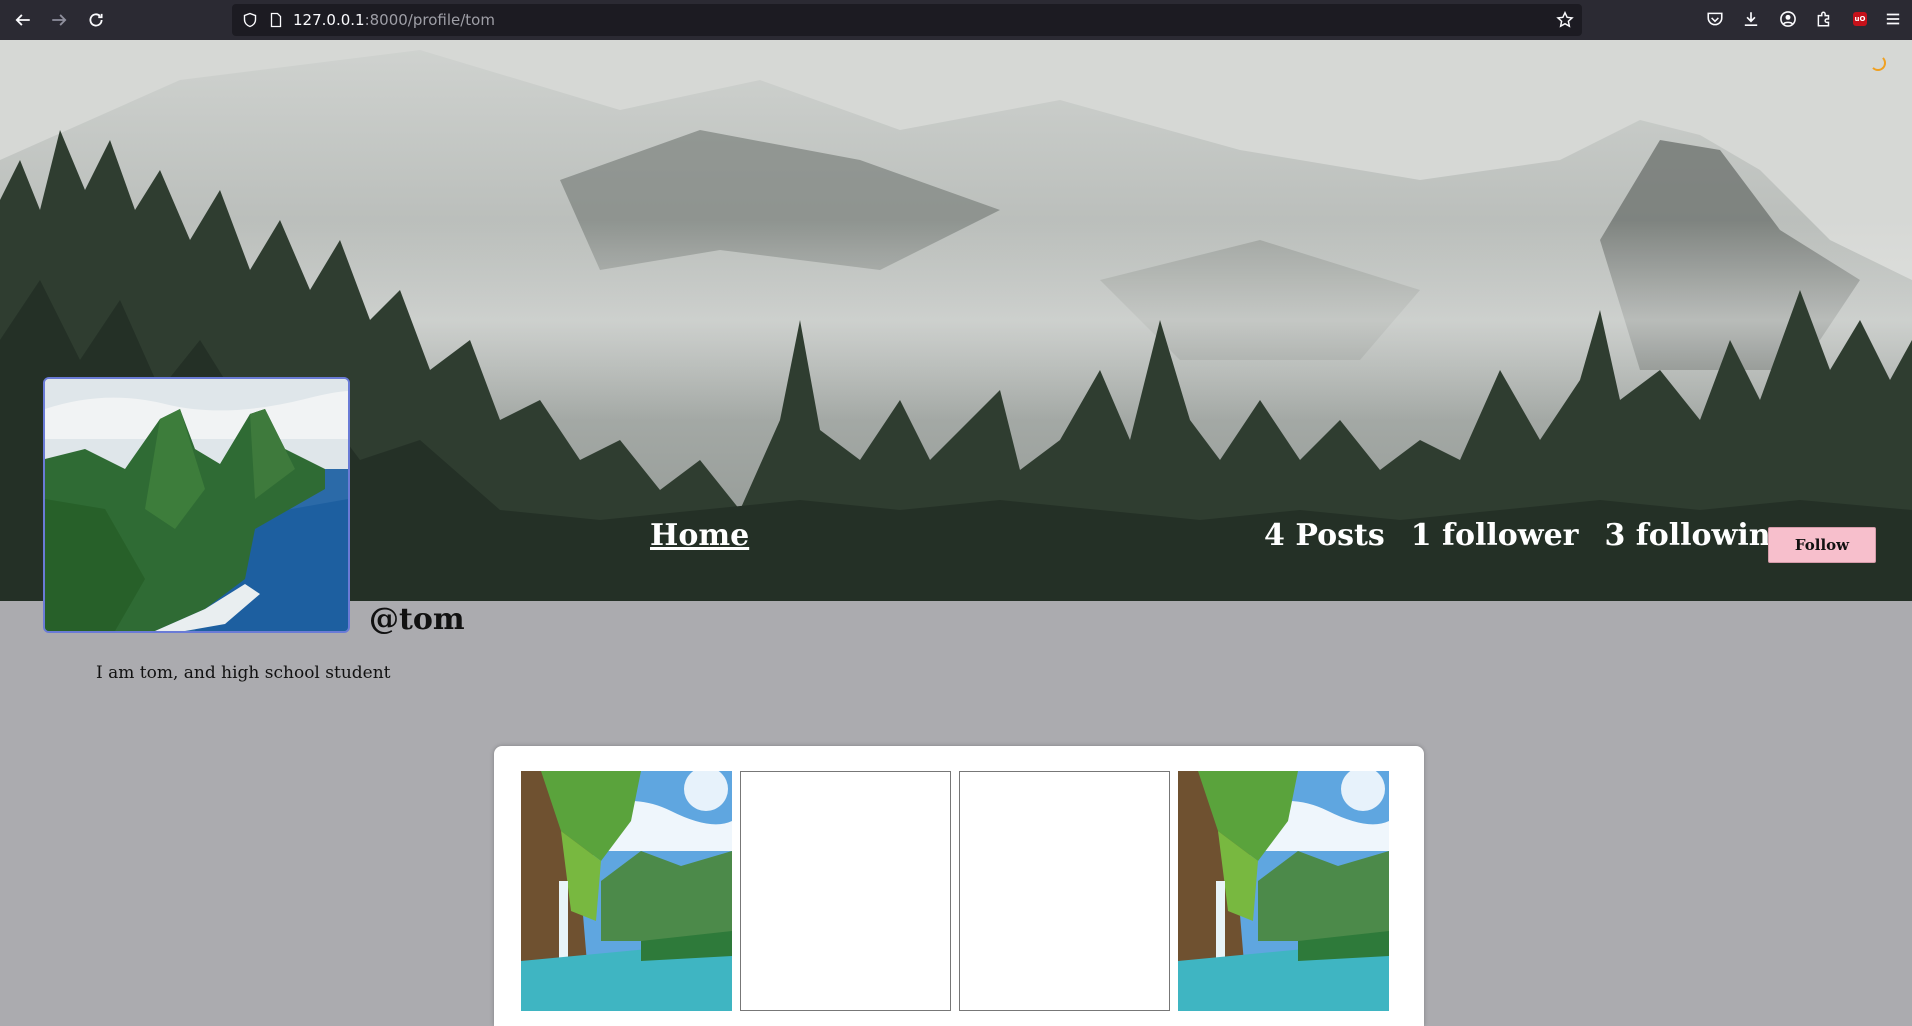 The height and width of the screenshot is (1026, 1912). I want to click on back-button, so click(23, 20).